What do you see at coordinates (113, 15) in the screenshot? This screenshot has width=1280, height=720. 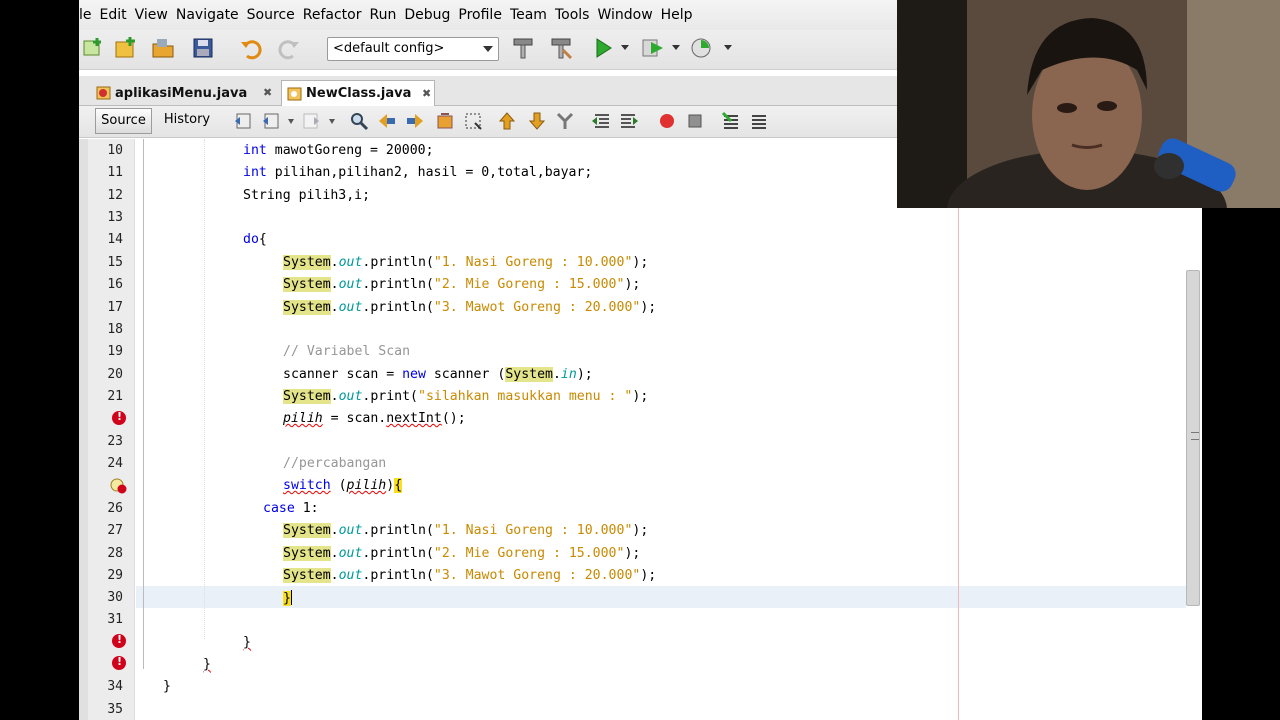 I see `menu-edit: Edit` at bounding box center [113, 15].